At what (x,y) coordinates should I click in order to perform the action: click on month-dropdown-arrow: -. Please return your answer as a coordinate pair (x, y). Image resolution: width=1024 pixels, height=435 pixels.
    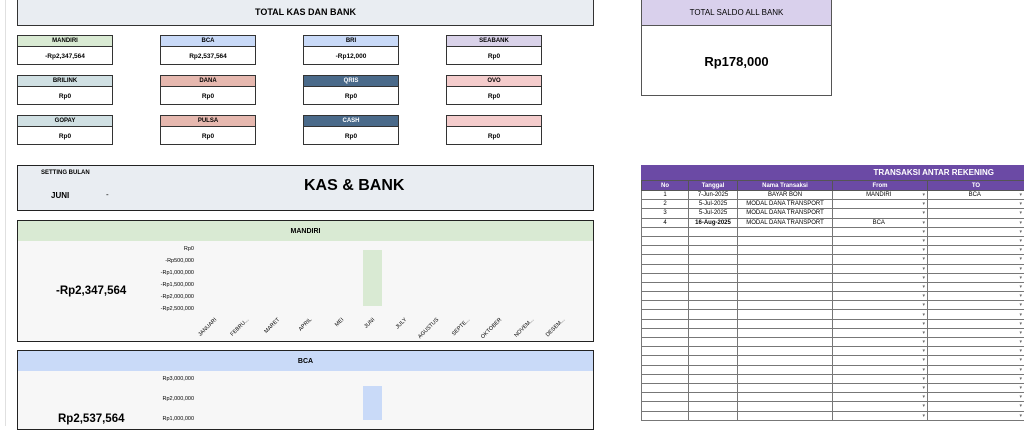
    Looking at the image, I should click on (107, 194).